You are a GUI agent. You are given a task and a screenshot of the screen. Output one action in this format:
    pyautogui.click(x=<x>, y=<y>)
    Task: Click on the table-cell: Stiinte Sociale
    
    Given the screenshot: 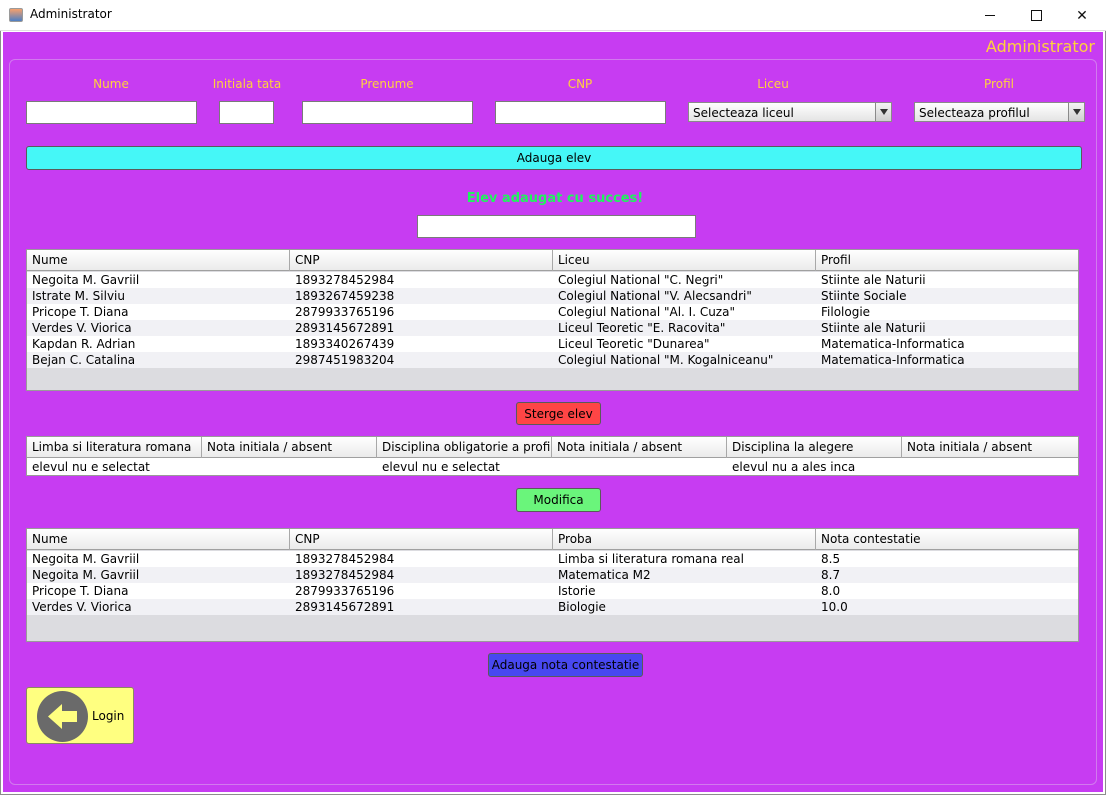 What is the action you would take?
    pyautogui.click(x=864, y=296)
    